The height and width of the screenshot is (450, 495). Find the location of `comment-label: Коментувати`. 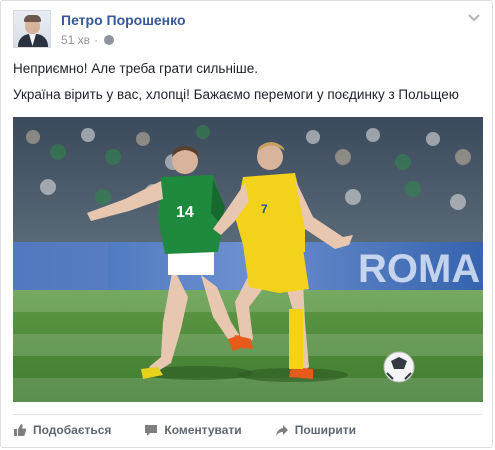

comment-label: Коментувати is located at coordinates (203, 430).